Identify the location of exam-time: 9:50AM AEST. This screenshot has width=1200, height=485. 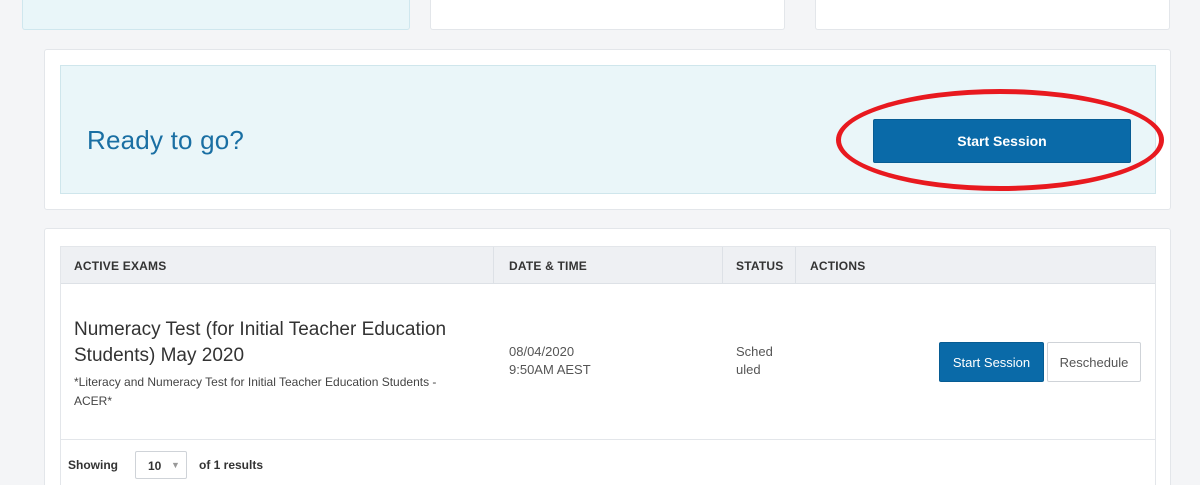
(550, 369).